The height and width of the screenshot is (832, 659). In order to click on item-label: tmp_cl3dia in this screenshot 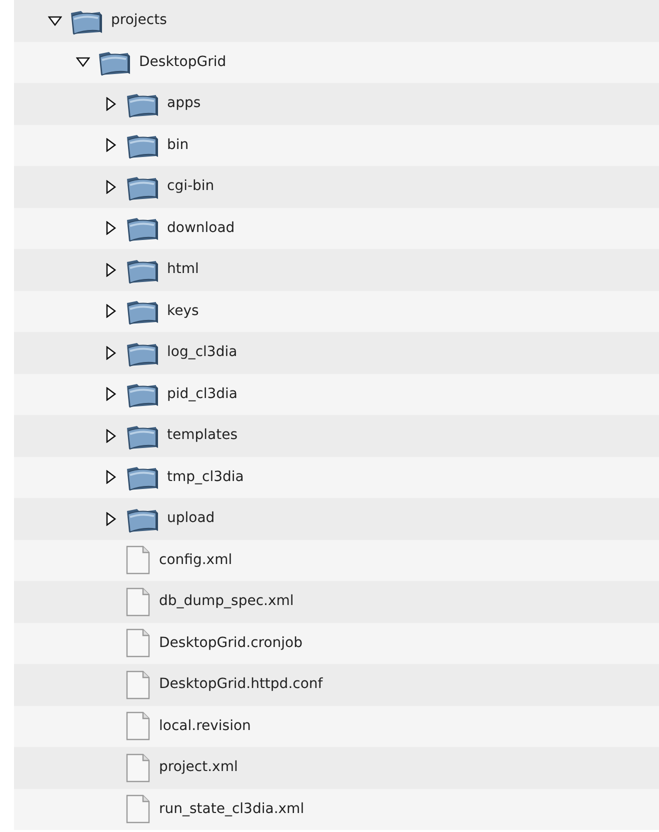, I will do `click(205, 477)`.